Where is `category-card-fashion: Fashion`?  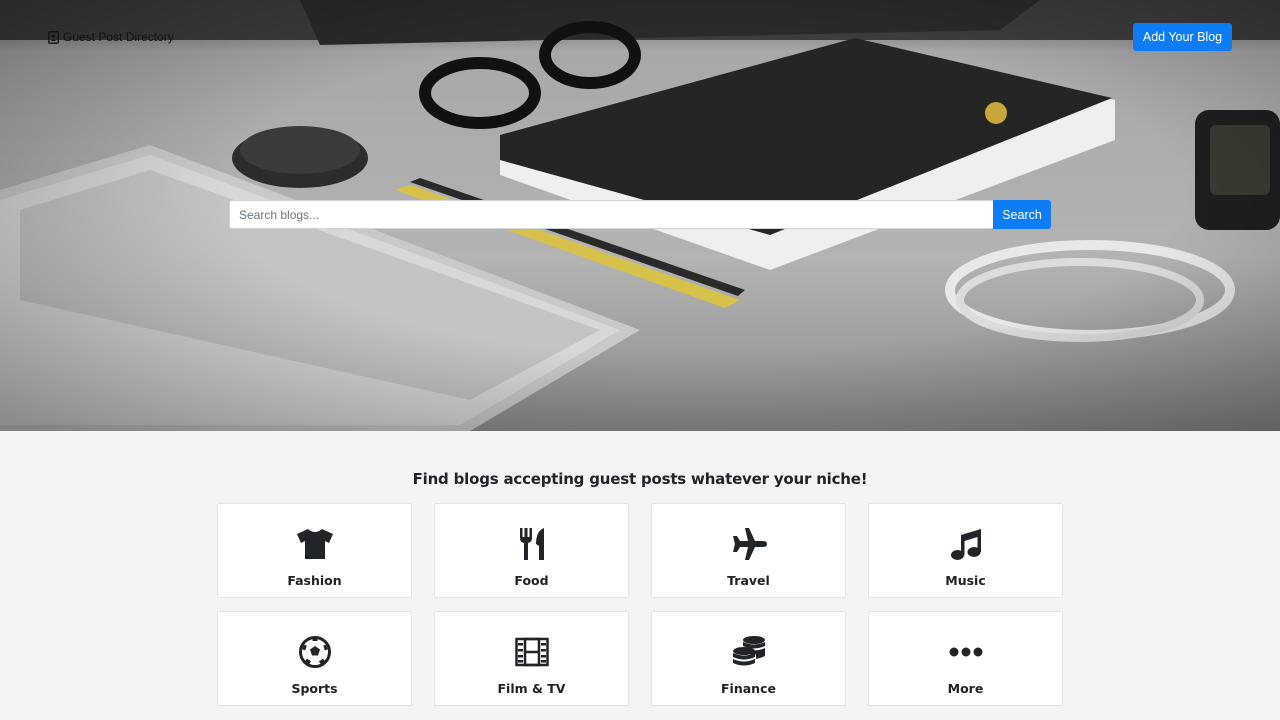
category-card-fashion: Fashion is located at coordinates (314, 550).